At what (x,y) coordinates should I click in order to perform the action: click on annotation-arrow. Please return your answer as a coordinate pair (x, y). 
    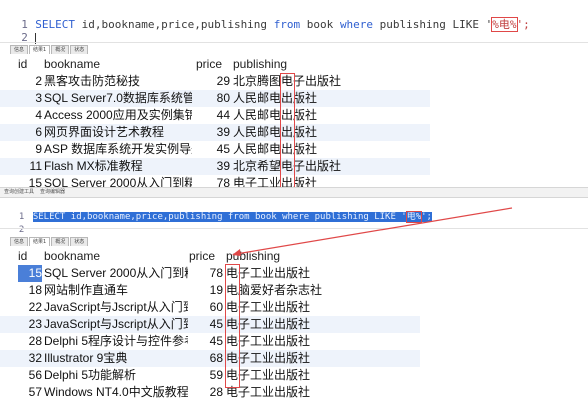
    Looking at the image, I should click on (372, 231).